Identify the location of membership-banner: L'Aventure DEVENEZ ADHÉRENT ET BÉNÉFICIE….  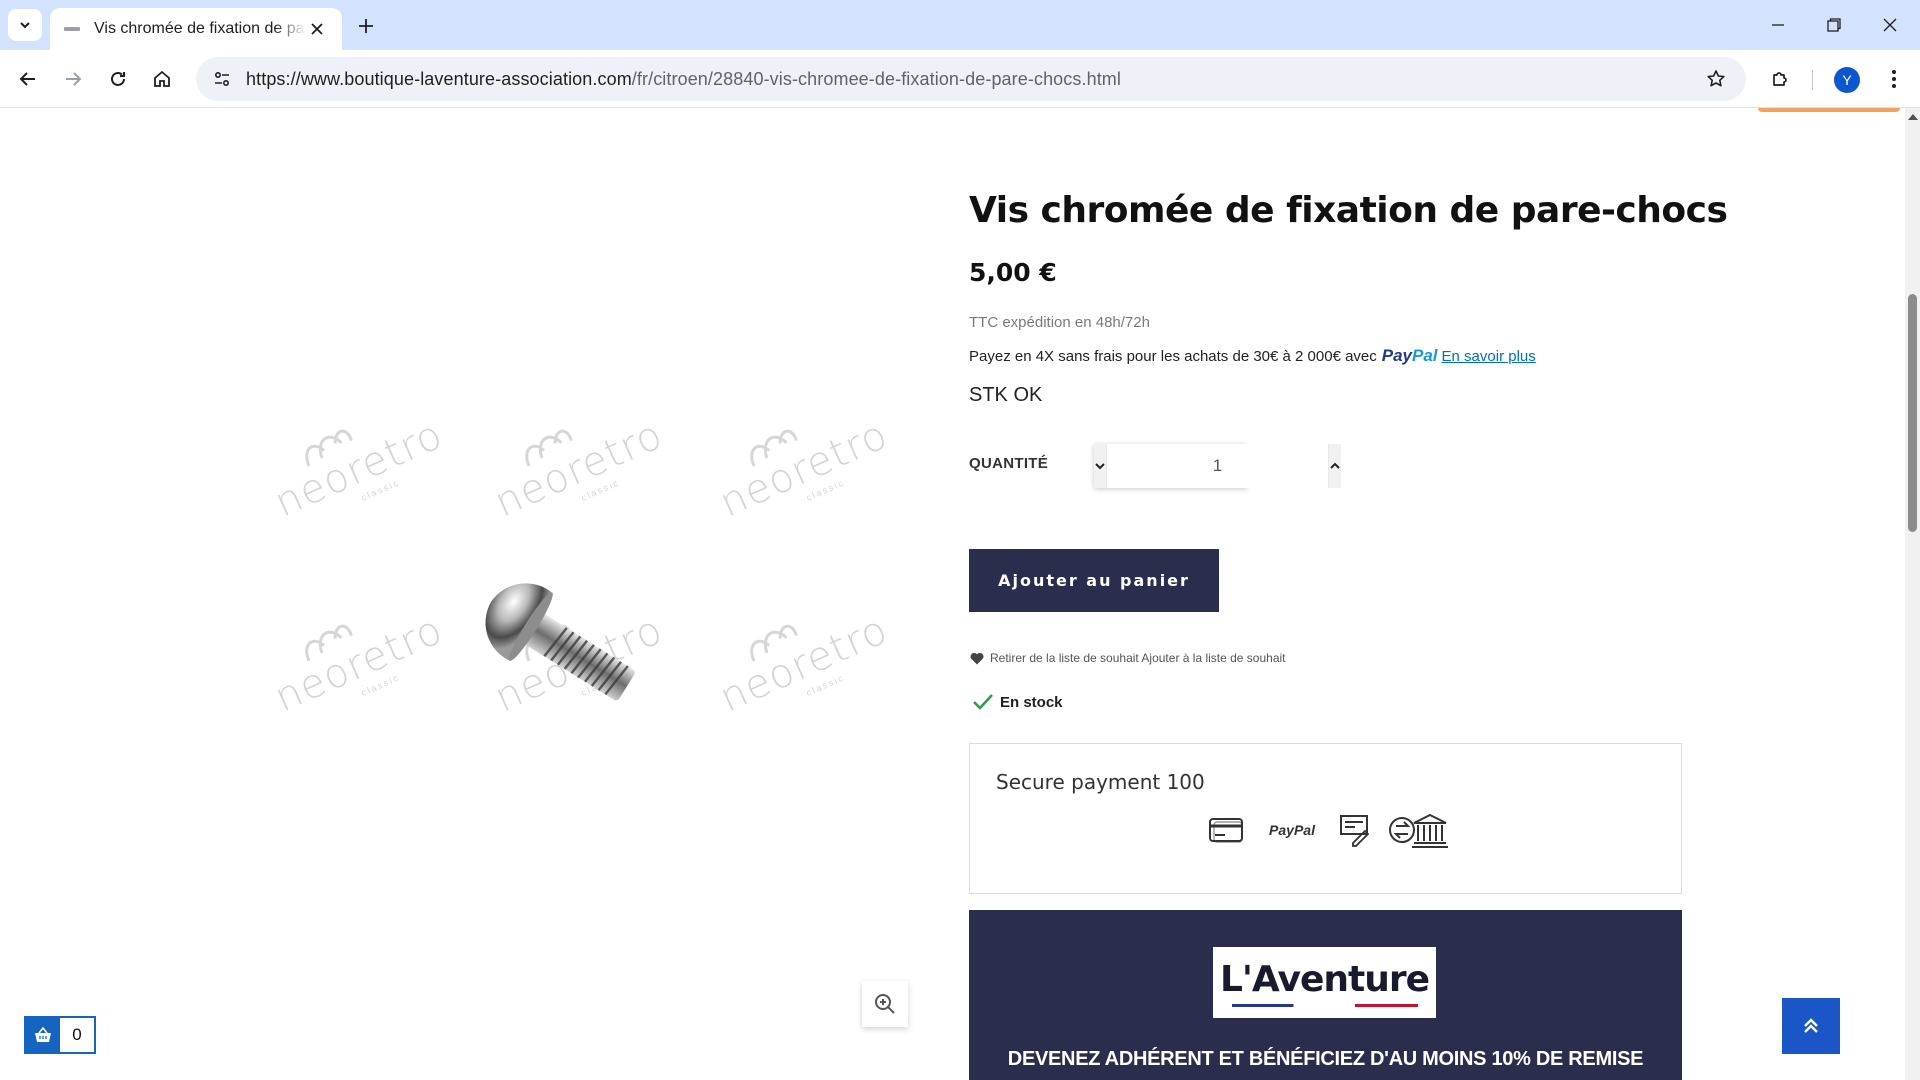
(1325, 995).